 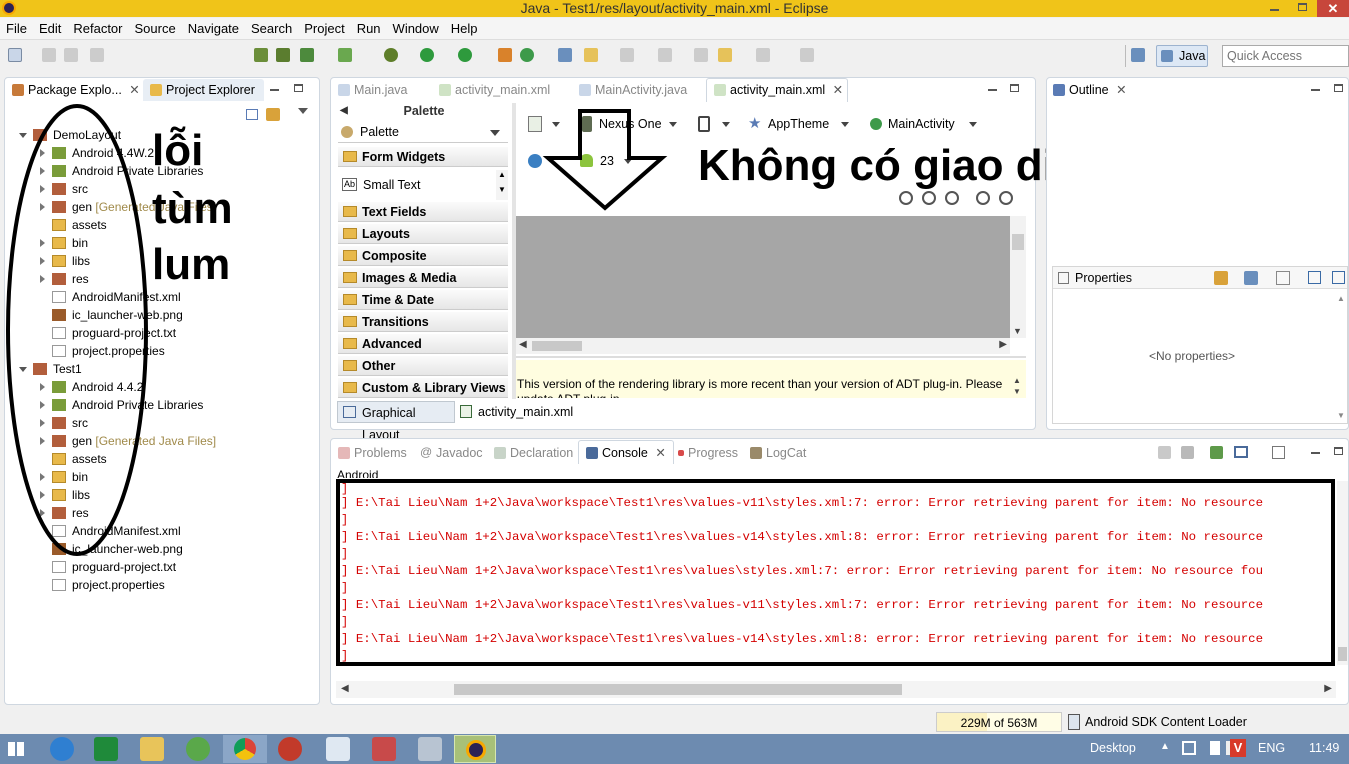 I want to click on collapse-all-icon, so click(x=252, y=114).